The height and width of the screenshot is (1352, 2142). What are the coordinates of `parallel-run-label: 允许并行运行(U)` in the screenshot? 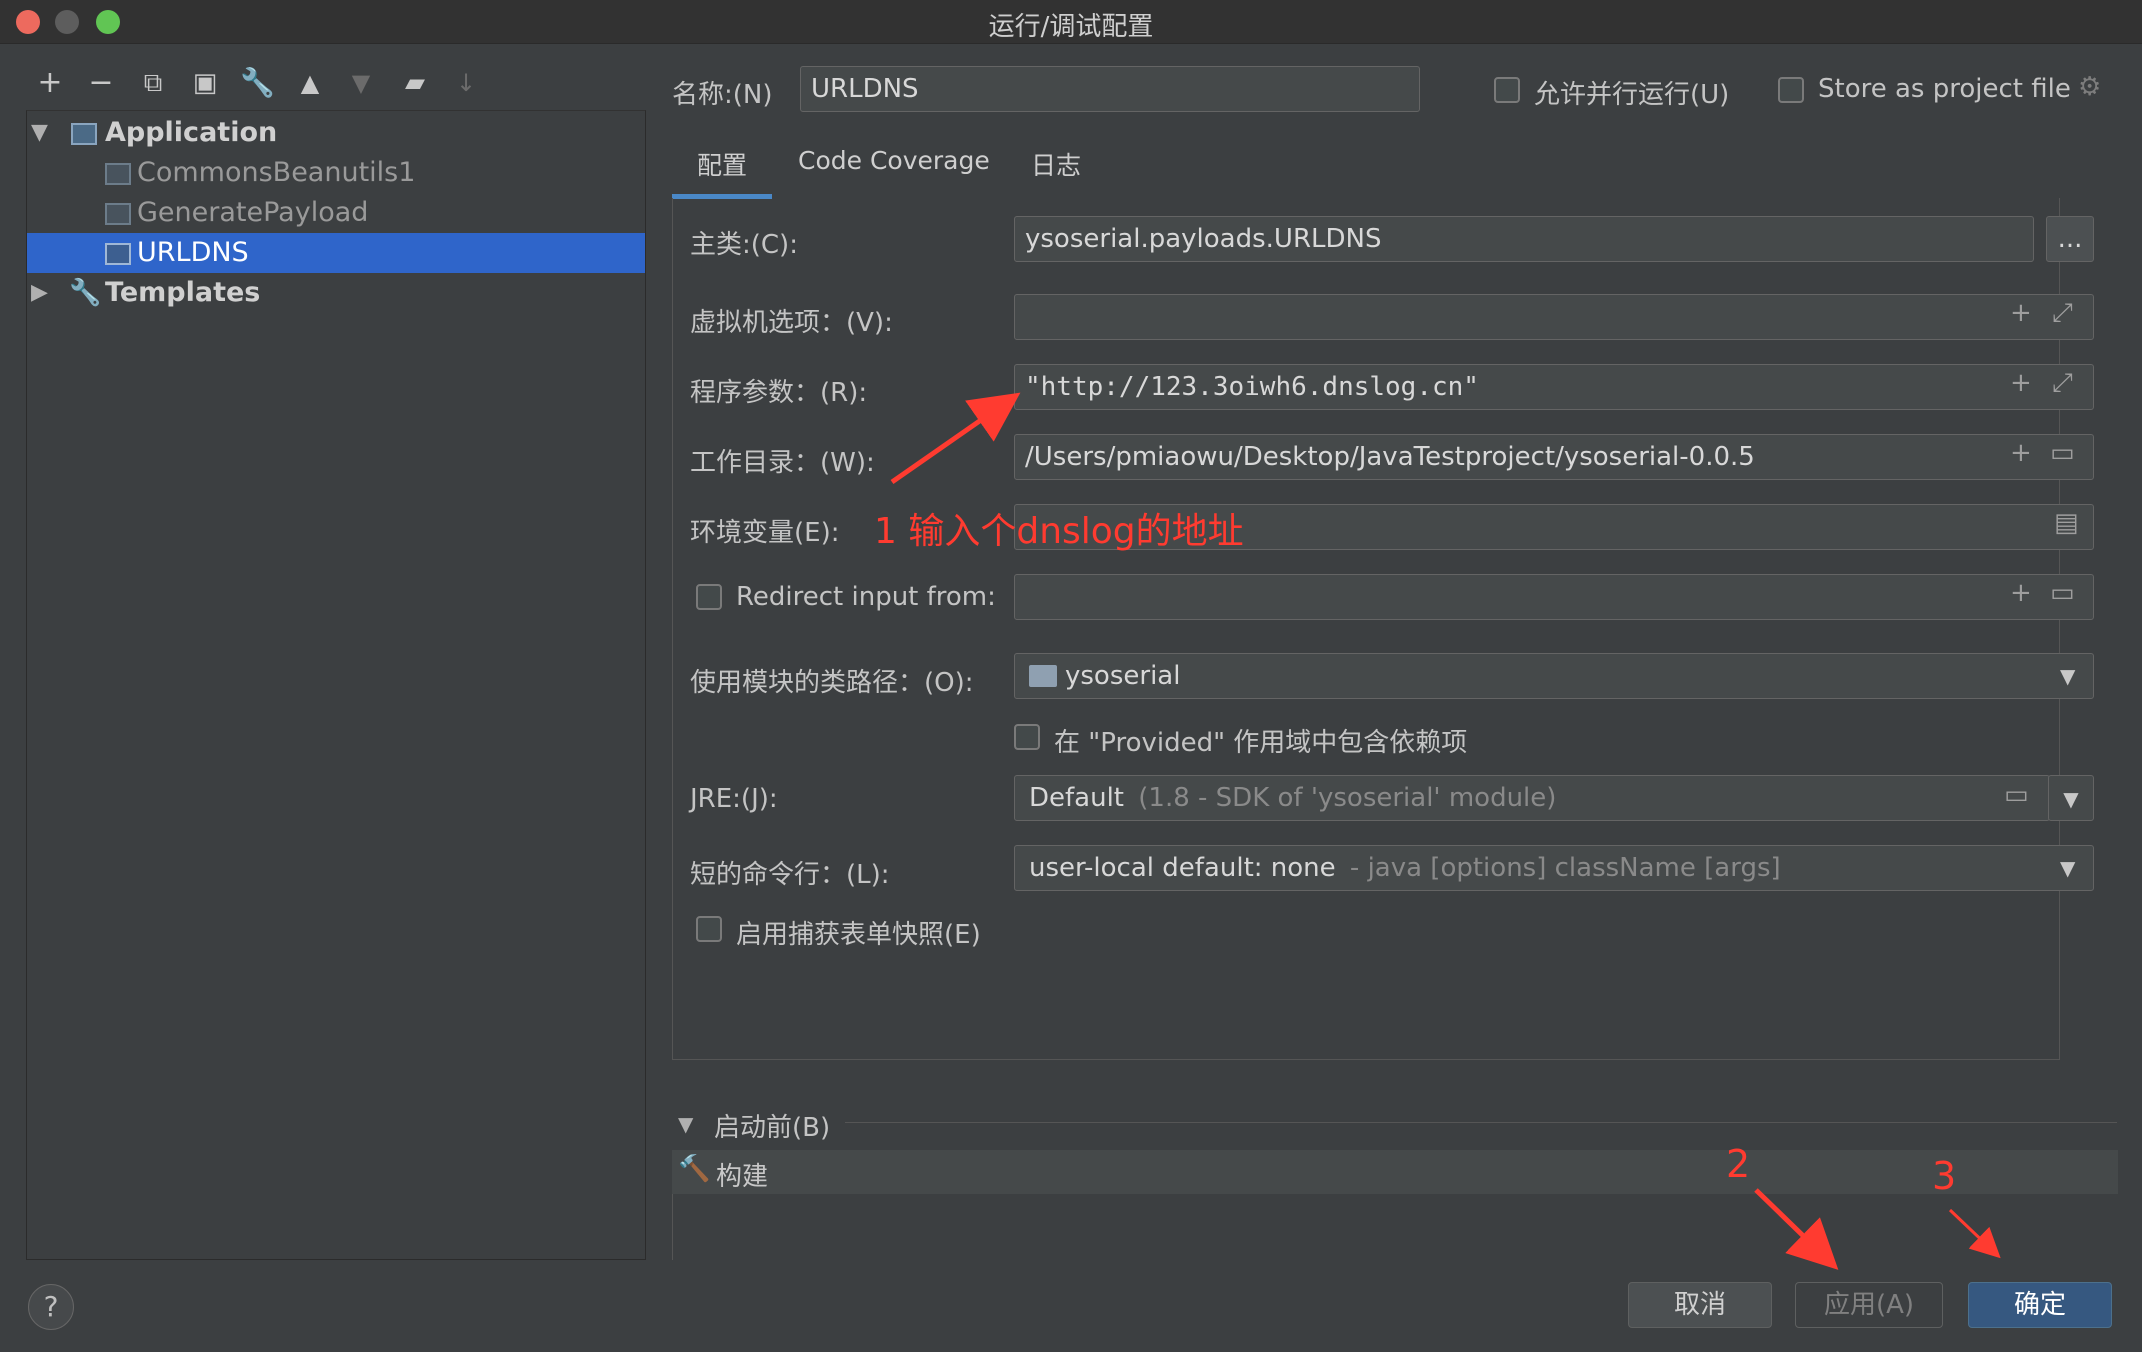 It's located at (1632, 95).